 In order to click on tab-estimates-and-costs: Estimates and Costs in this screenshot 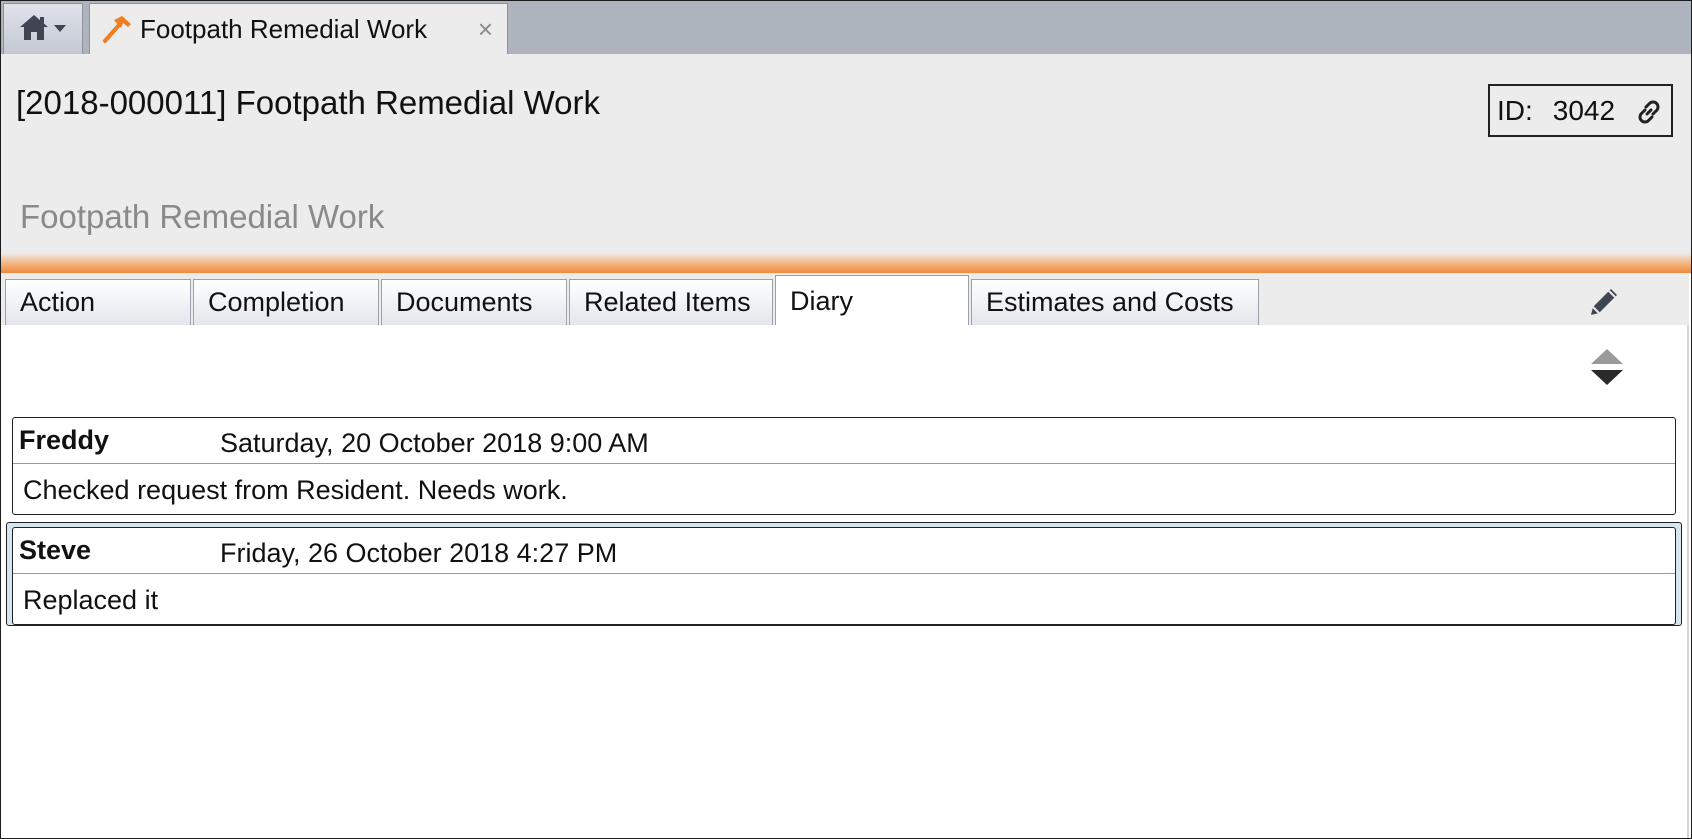, I will do `click(1115, 302)`.